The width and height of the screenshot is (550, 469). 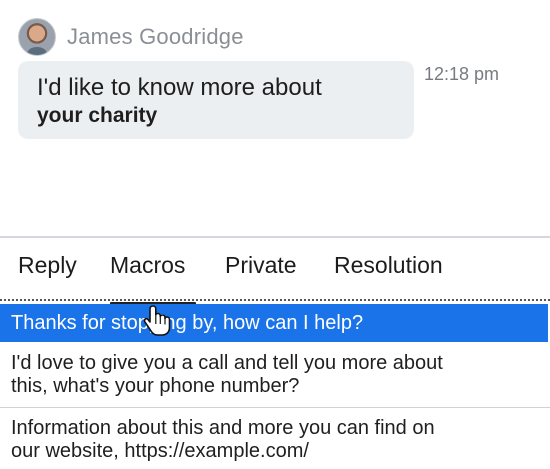 I want to click on tab-private: Private, so click(x=261, y=265).